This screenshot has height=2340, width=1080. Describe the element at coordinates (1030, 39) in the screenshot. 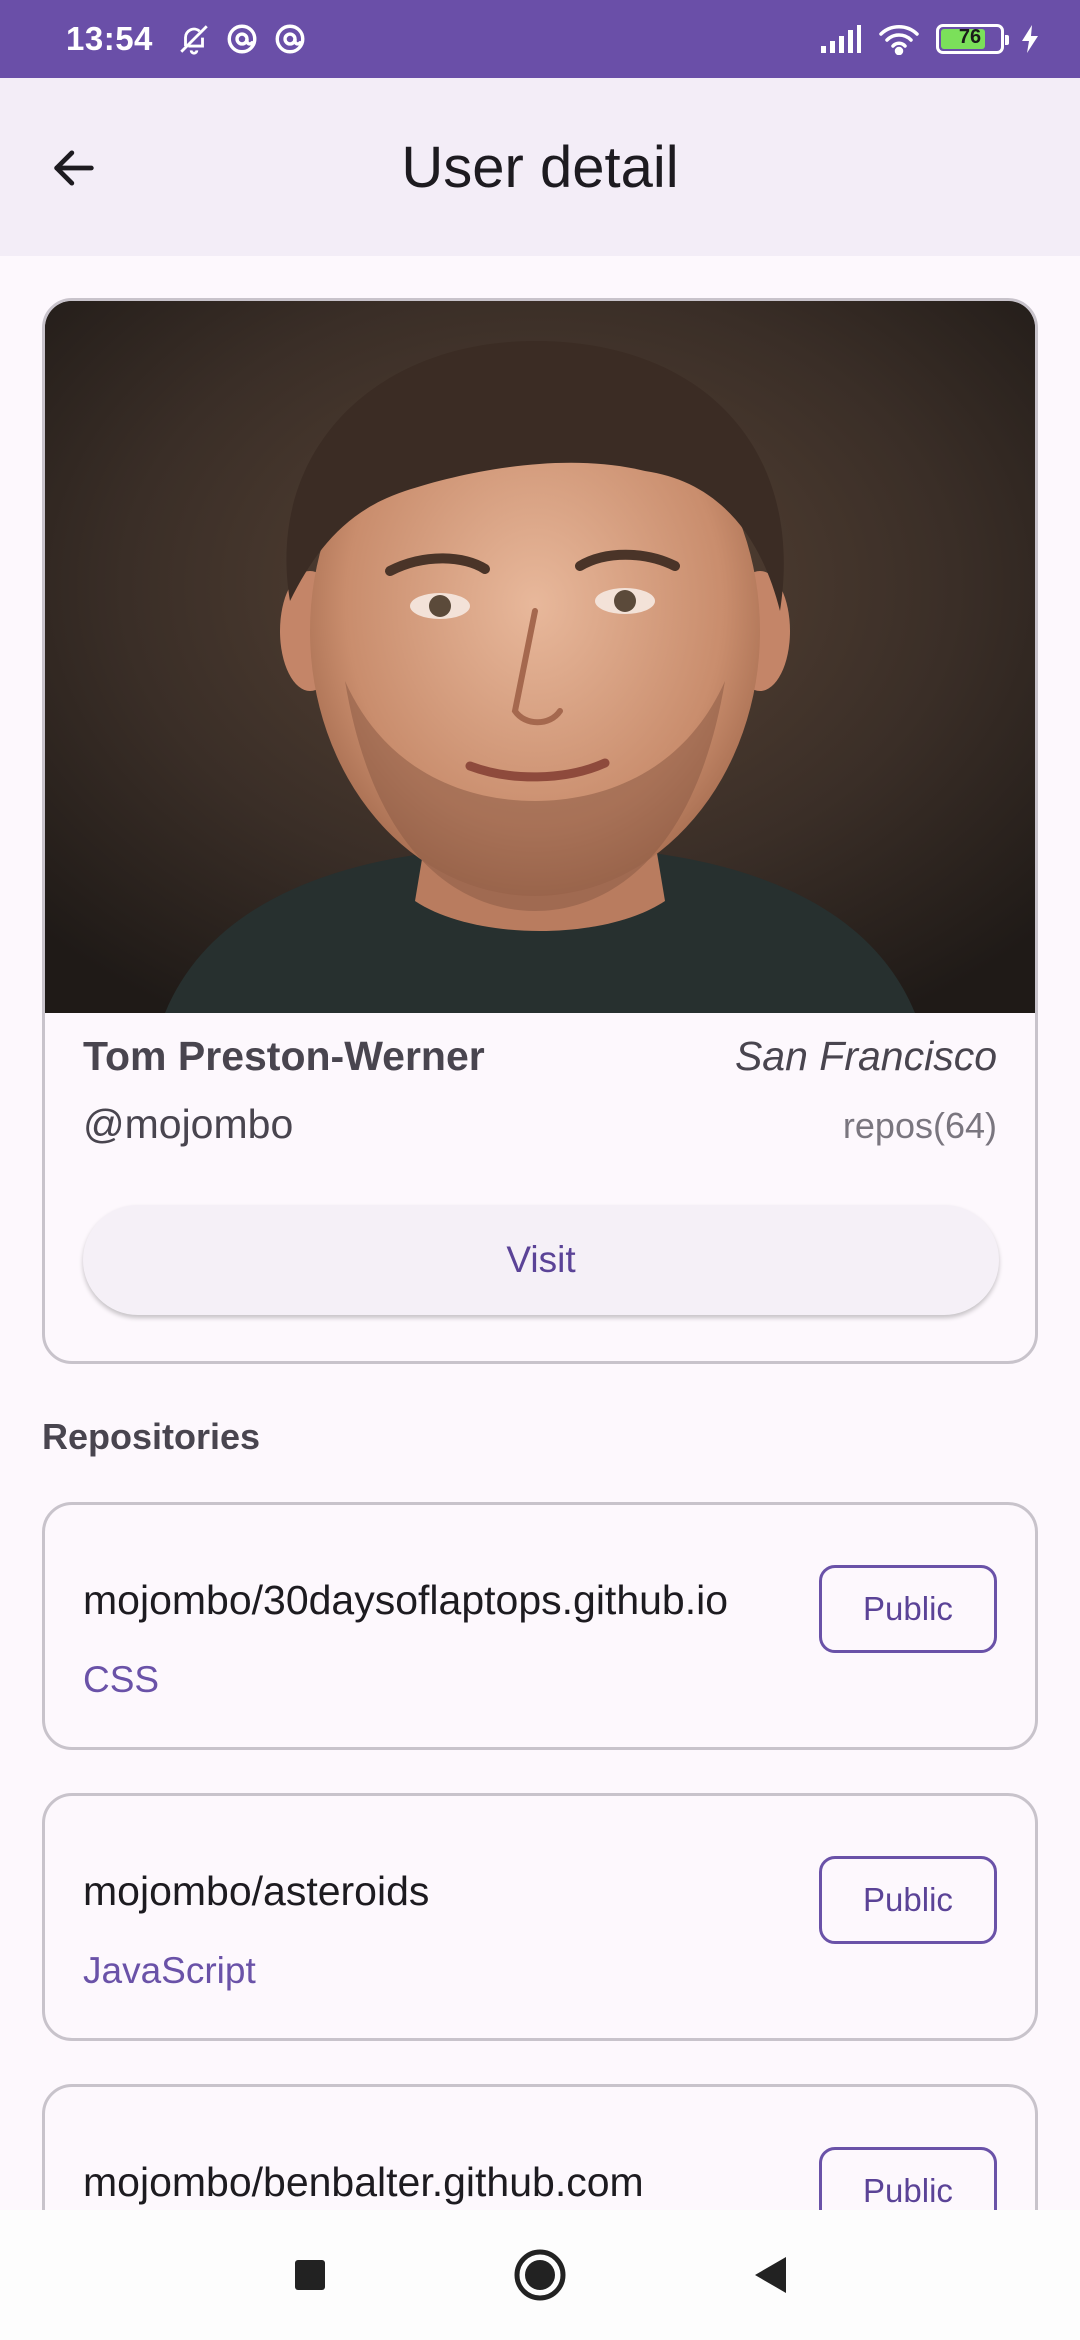

I see `charging-icon` at that location.